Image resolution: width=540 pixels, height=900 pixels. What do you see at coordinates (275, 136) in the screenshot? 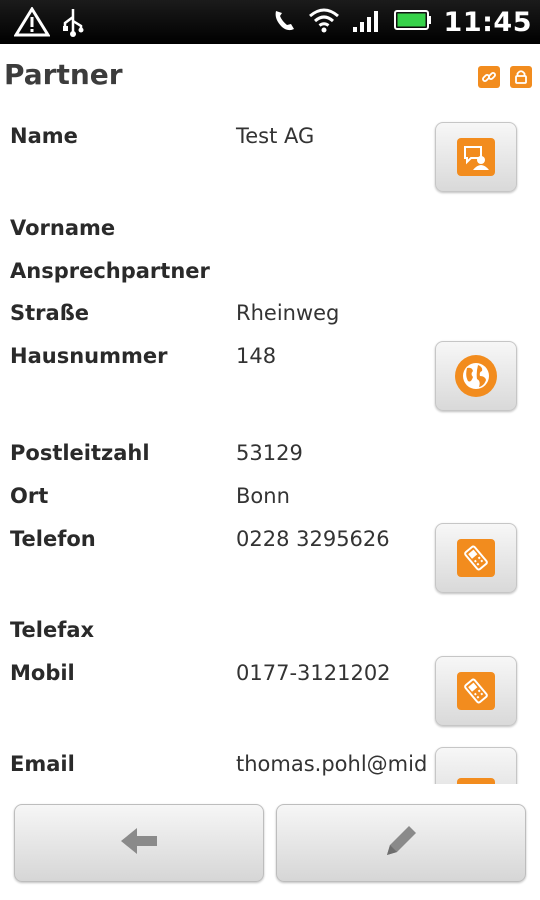
I see `field-value-name: Test AG` at bounding box center [275, 136].